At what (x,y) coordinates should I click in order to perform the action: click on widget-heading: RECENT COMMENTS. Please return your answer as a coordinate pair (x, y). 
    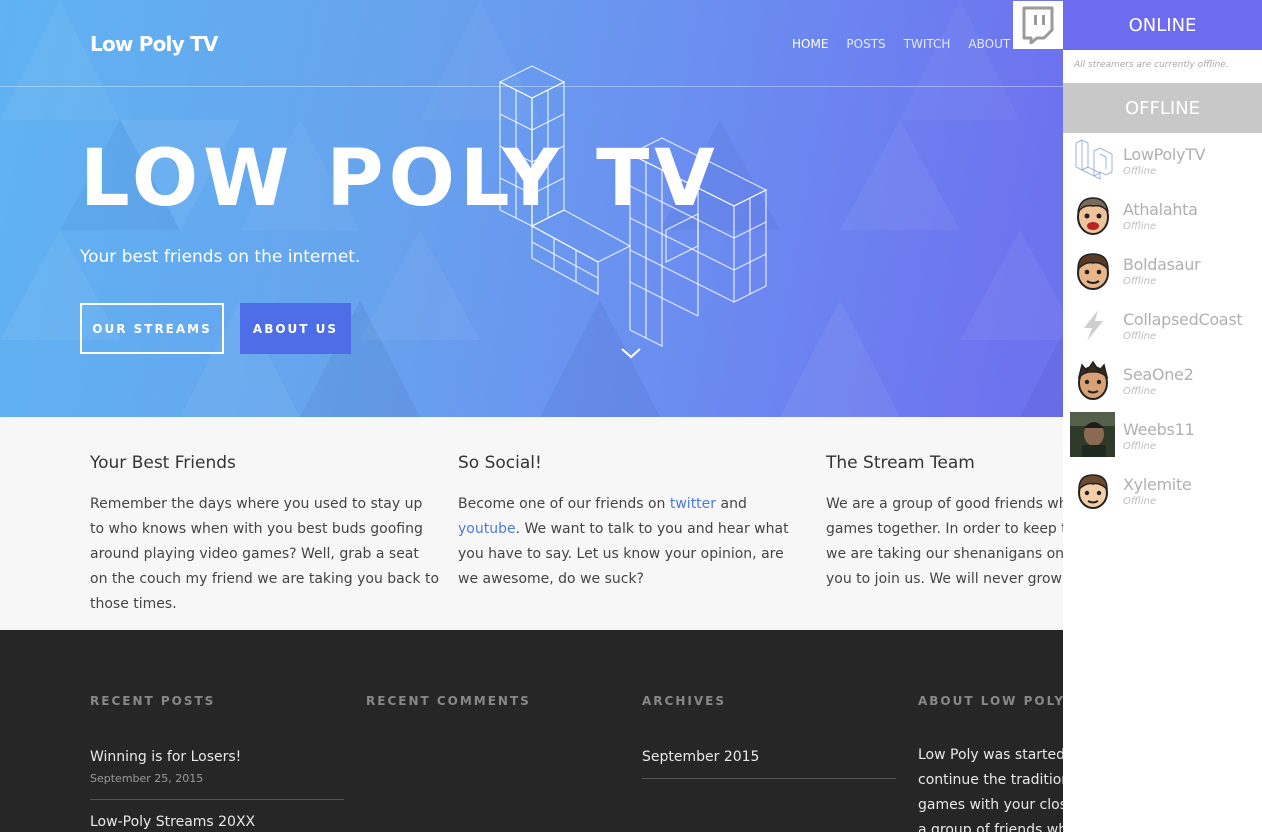
    Looking at the image, I should click on (448, 701).